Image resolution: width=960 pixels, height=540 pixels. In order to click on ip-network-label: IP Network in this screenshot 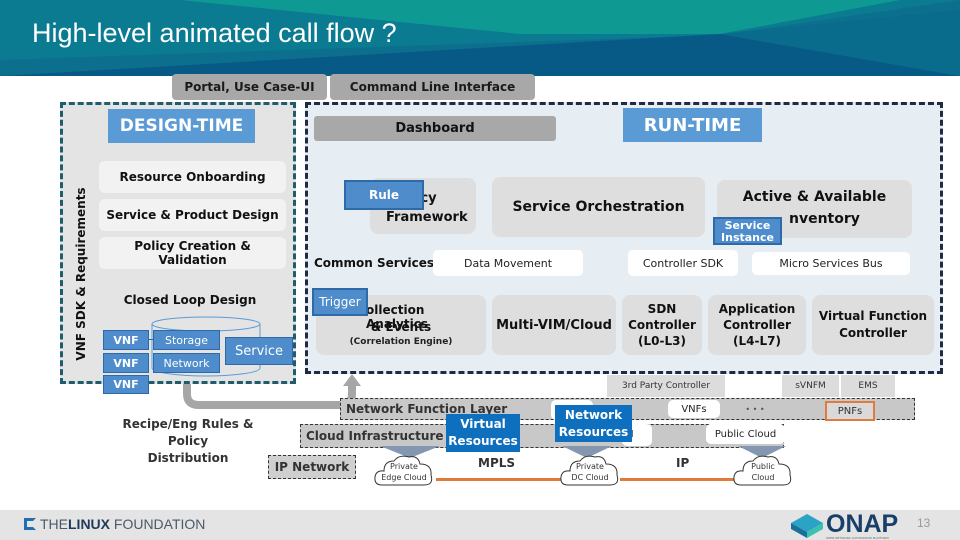, I will do `click(312, 467)`.